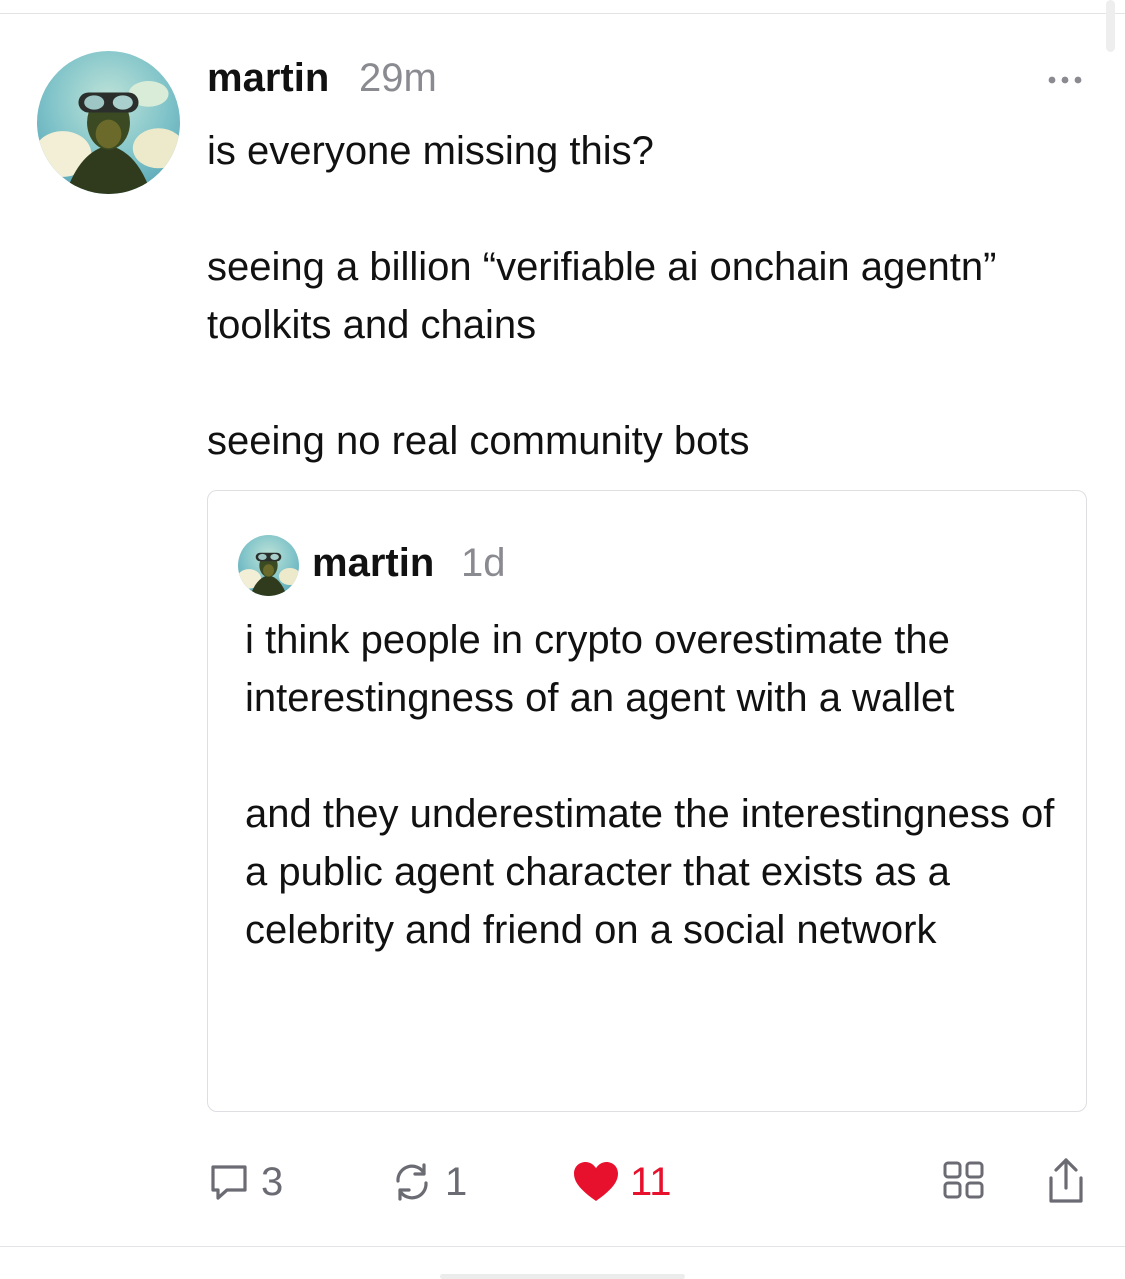 The width and height of the screenshot is (1125, 1279). I want to click on reply-count: 3, so click(272, 1182).